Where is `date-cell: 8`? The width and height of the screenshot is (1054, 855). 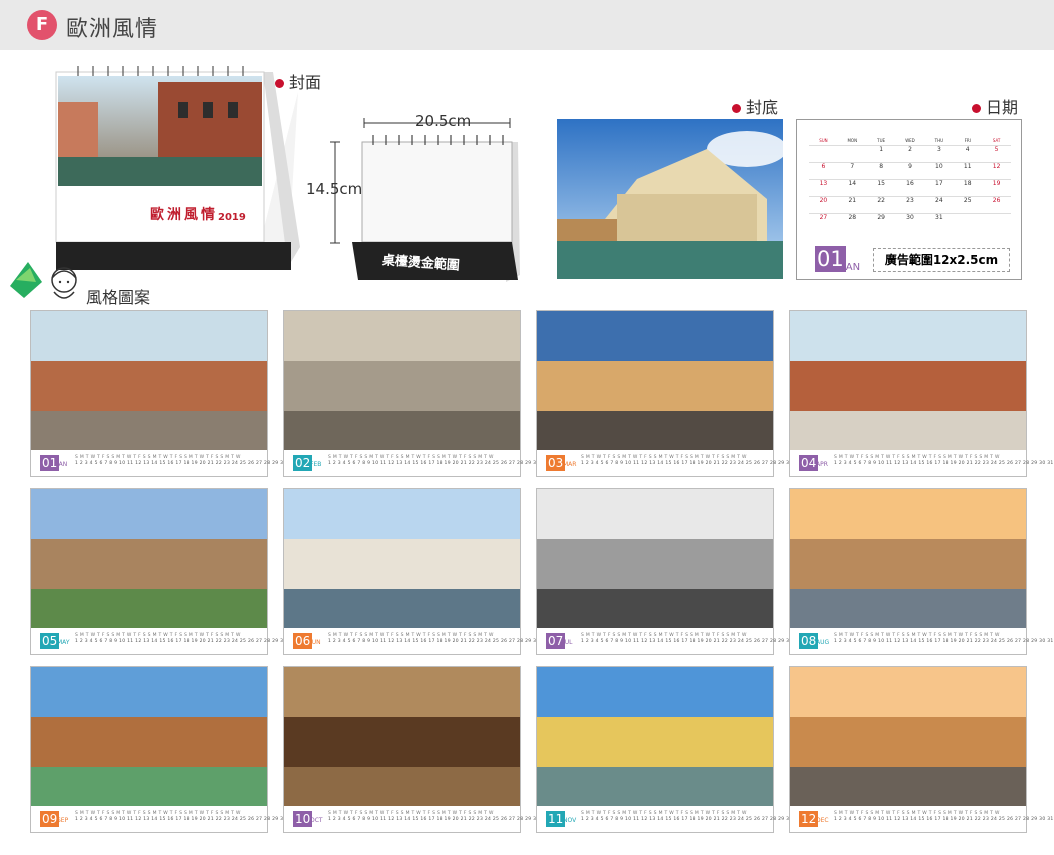
date-cell: 8 is located at coordinates (881, 169).